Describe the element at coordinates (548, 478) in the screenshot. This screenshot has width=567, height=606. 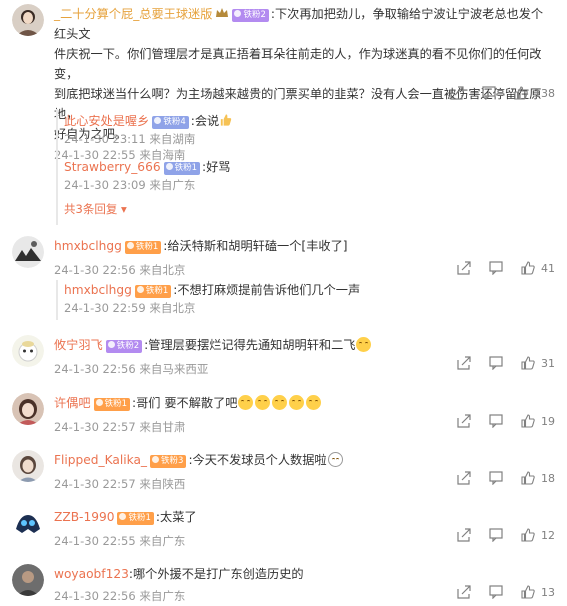
I see `like-count: 18` at that location.